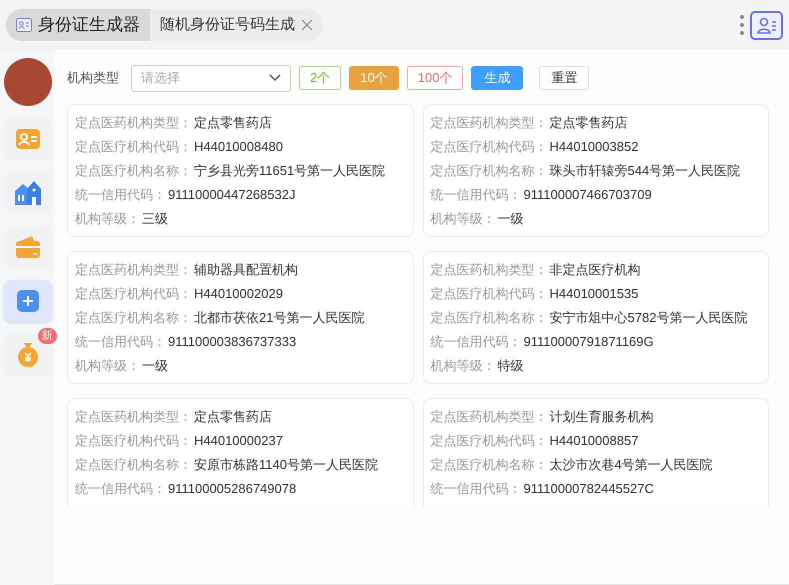  What do you see at coordinates (649, 318) in the screenshot?
I see `field-value: 安宁市俎中心5782号第一人民医院` at bounding box center [649, 318].